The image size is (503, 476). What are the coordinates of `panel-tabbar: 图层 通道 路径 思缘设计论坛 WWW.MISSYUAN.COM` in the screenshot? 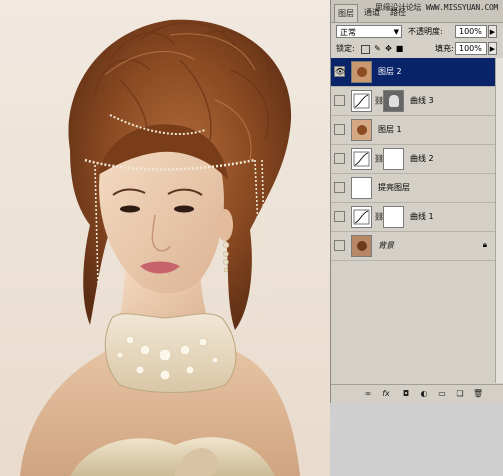 It's located at (417, 11).